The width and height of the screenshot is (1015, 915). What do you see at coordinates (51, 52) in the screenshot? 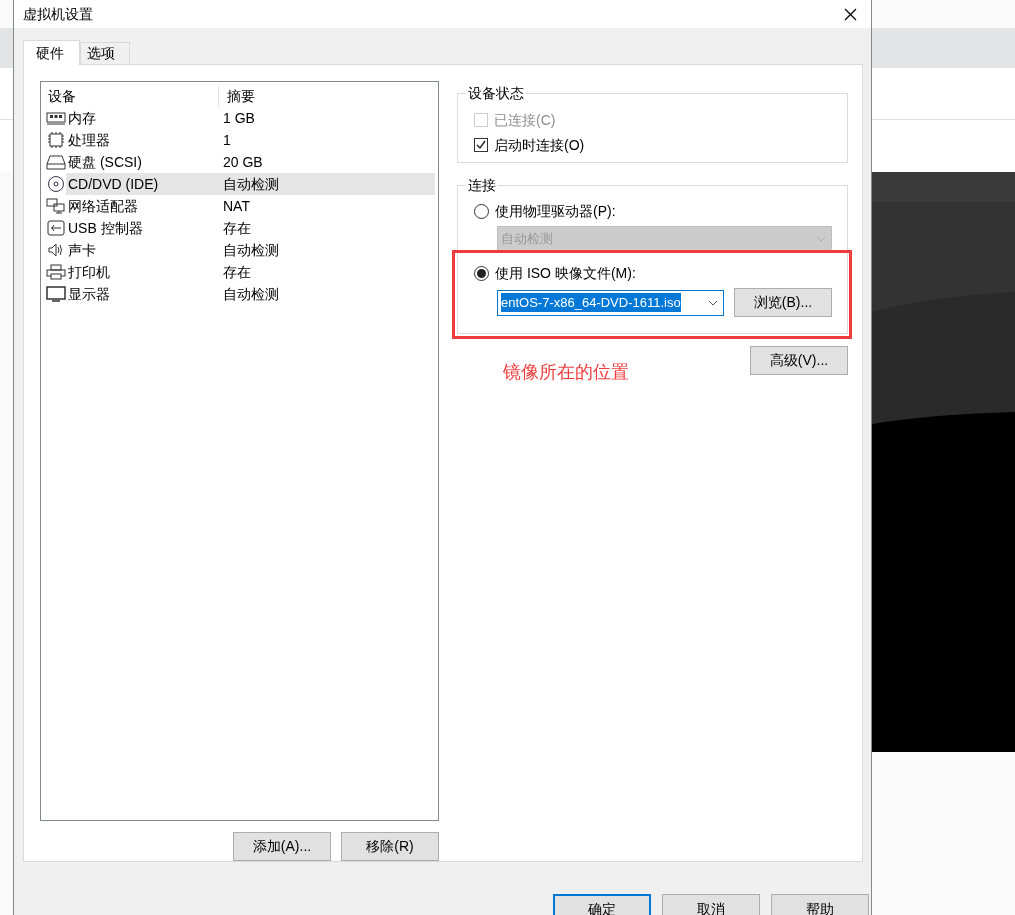
I see `tab: 硬件` at bounding box center [51, 52].